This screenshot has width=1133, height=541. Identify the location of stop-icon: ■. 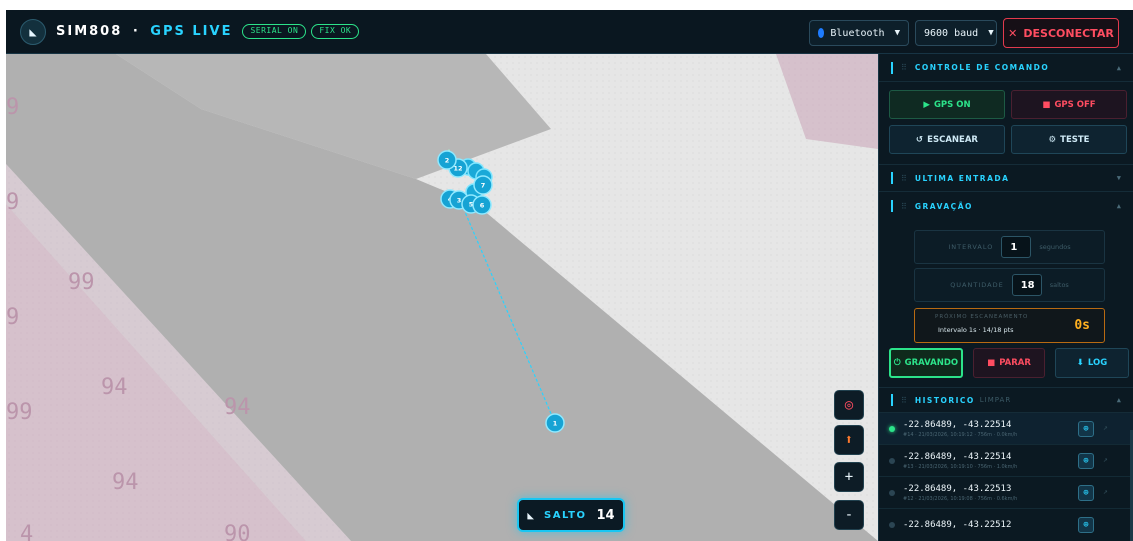
(991, 363).